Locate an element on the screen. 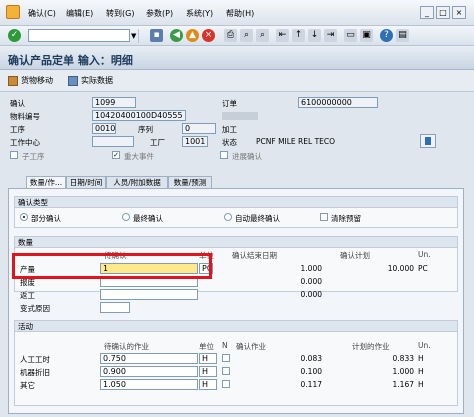  screen-title-bar: 确认产品定单 输入：明细 is located at coordinates (237, 58).